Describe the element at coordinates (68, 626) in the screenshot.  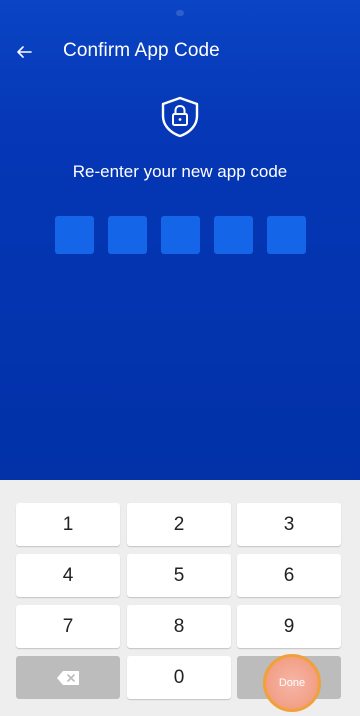
I see `key-7: 7` at that location.